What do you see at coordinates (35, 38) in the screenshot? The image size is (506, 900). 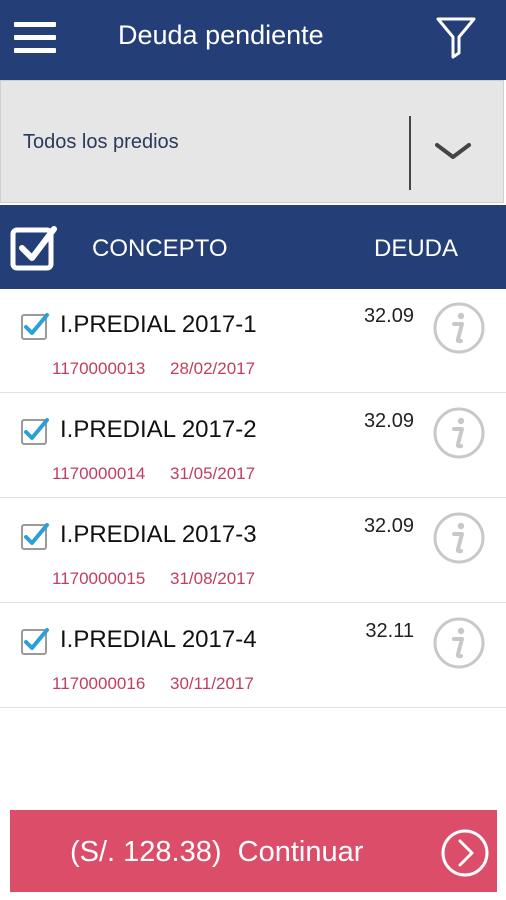 I see `hamburger-menu-icon` at bounding box center [35, 38].